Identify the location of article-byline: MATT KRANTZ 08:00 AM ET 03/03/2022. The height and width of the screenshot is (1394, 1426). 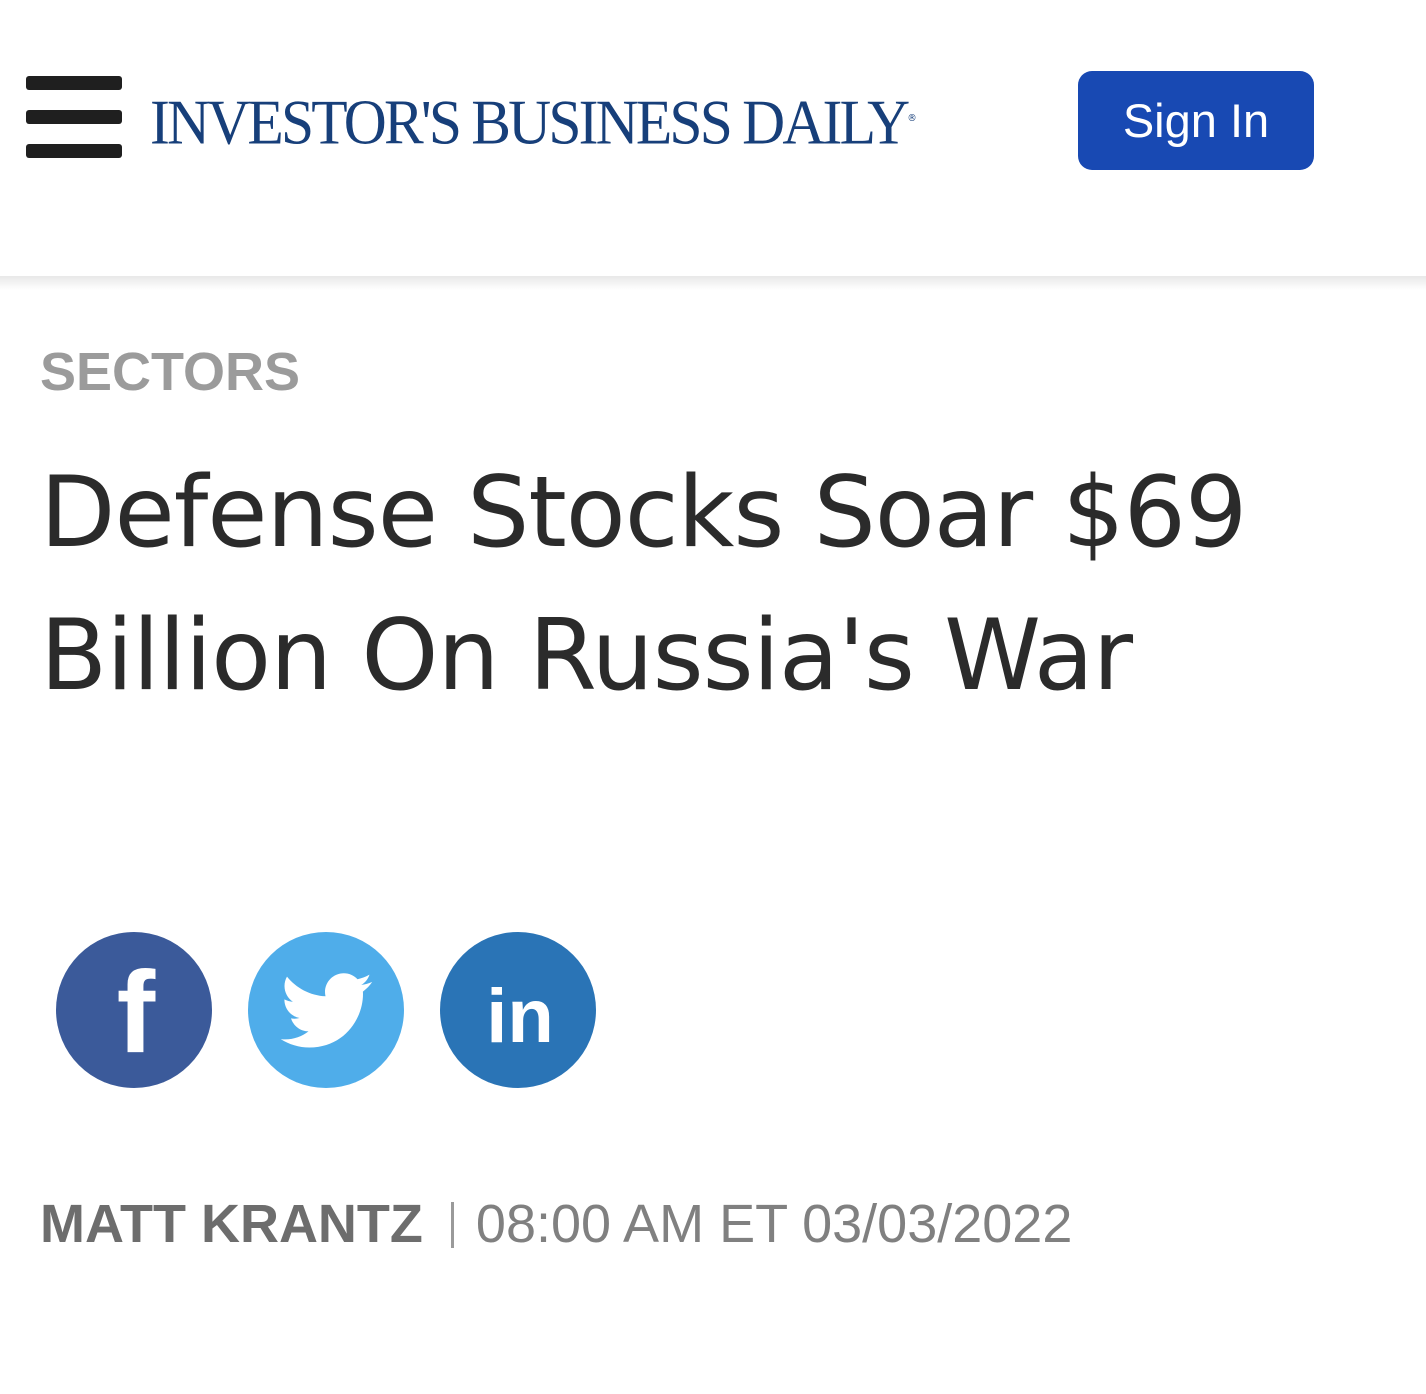
(556, 1224).